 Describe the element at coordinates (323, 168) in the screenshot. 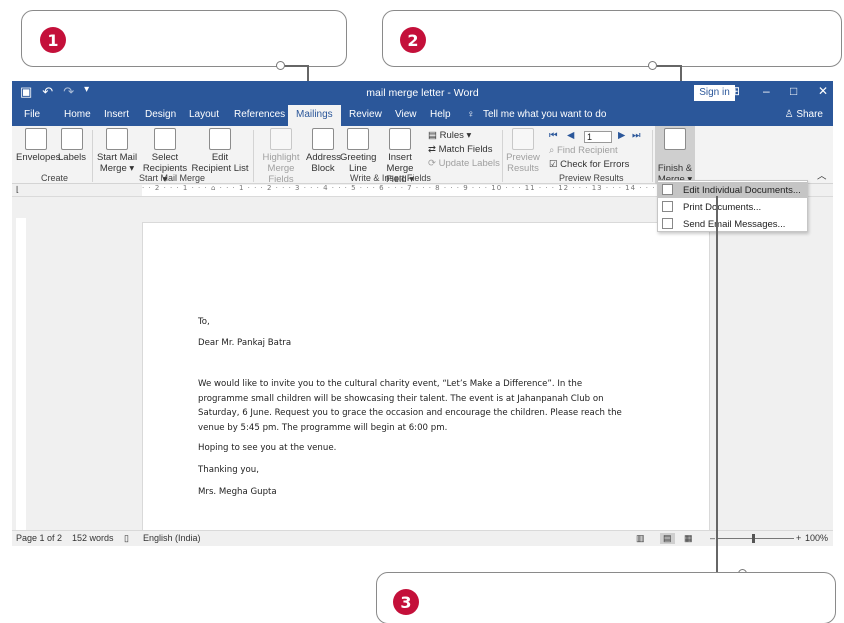

I see `block-label: Block` at that location.